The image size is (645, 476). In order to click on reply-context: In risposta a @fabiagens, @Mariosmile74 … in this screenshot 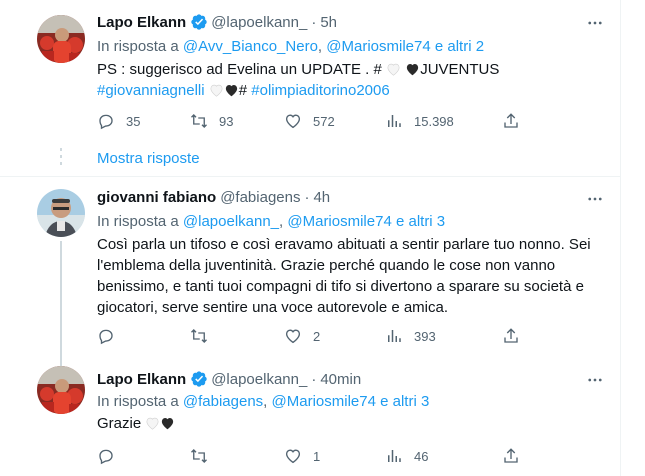, I will do `click(263, 401)`.